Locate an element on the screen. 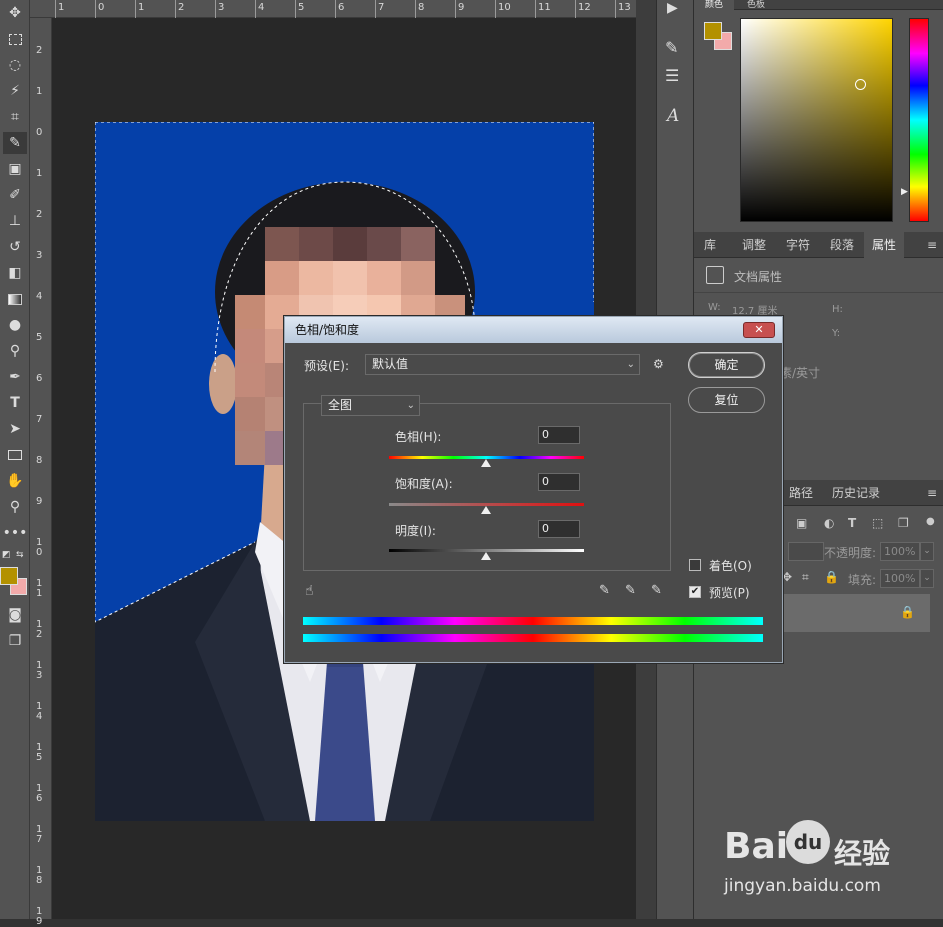 This screenshot has height=927, width=943. hue-slider-thumb is located at coordinates (486, 463).